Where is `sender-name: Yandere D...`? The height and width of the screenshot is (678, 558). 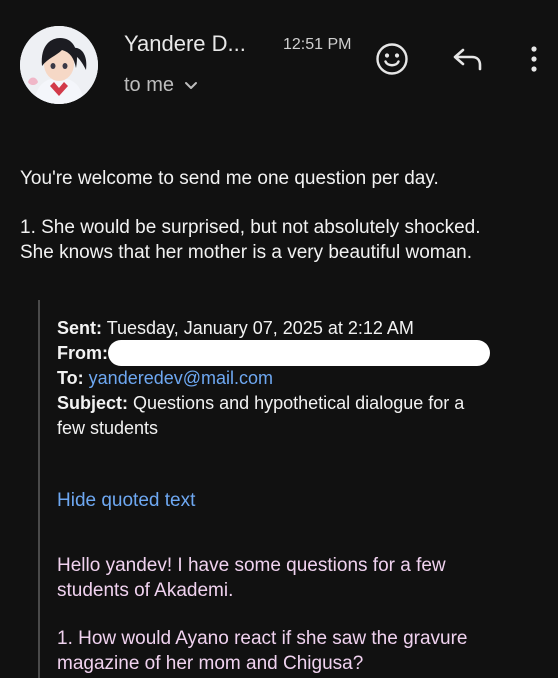 sender-name: Yandere D... is located at coordinates (185, 44).